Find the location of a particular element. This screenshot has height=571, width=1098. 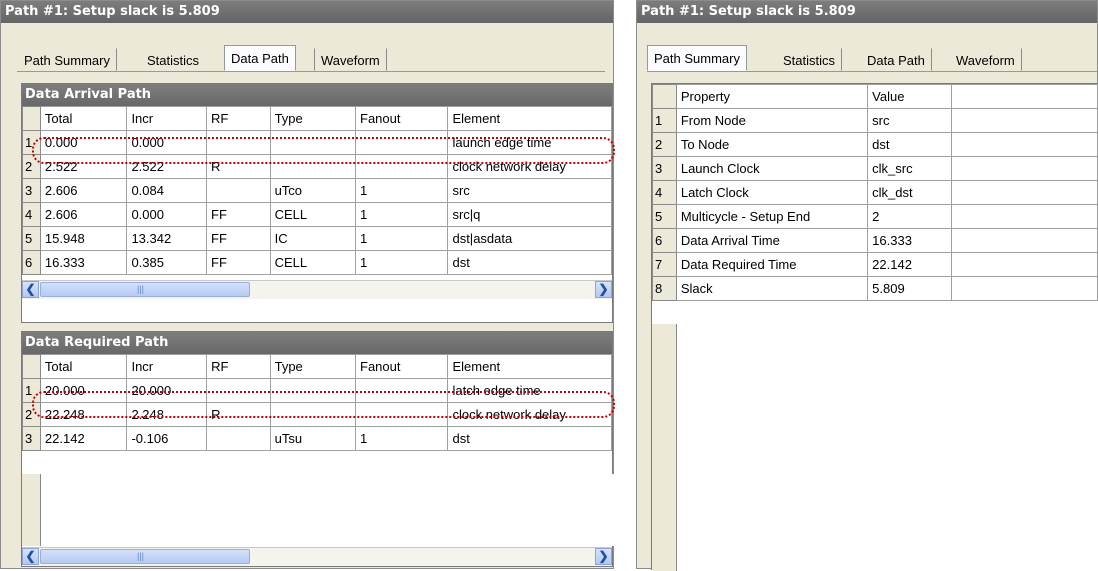

cell-total: 16.333 is located at coordinates (83, 262).